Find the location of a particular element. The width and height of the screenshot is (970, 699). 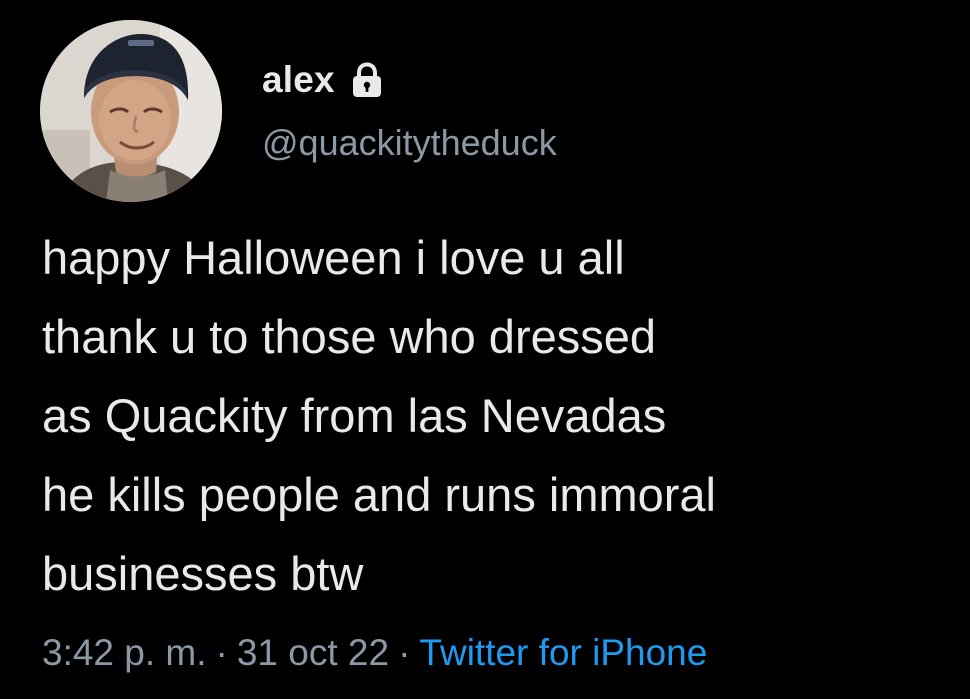

lock-icon is located at coordinates (367, 80).